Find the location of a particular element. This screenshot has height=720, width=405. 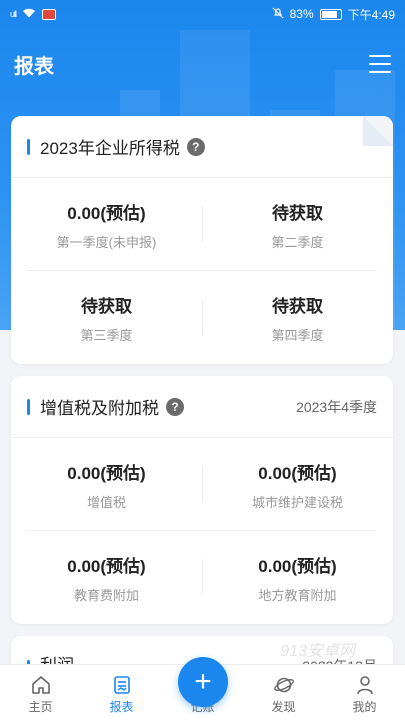

tax-cell-local-education: 0.00(预估) 地方教育附加 is located at coordinates (297, 577).